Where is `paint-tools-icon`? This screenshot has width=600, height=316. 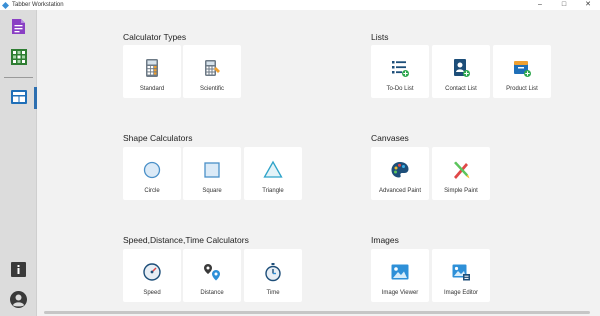
paint-tools-icon is located at coordinates (462, 170).